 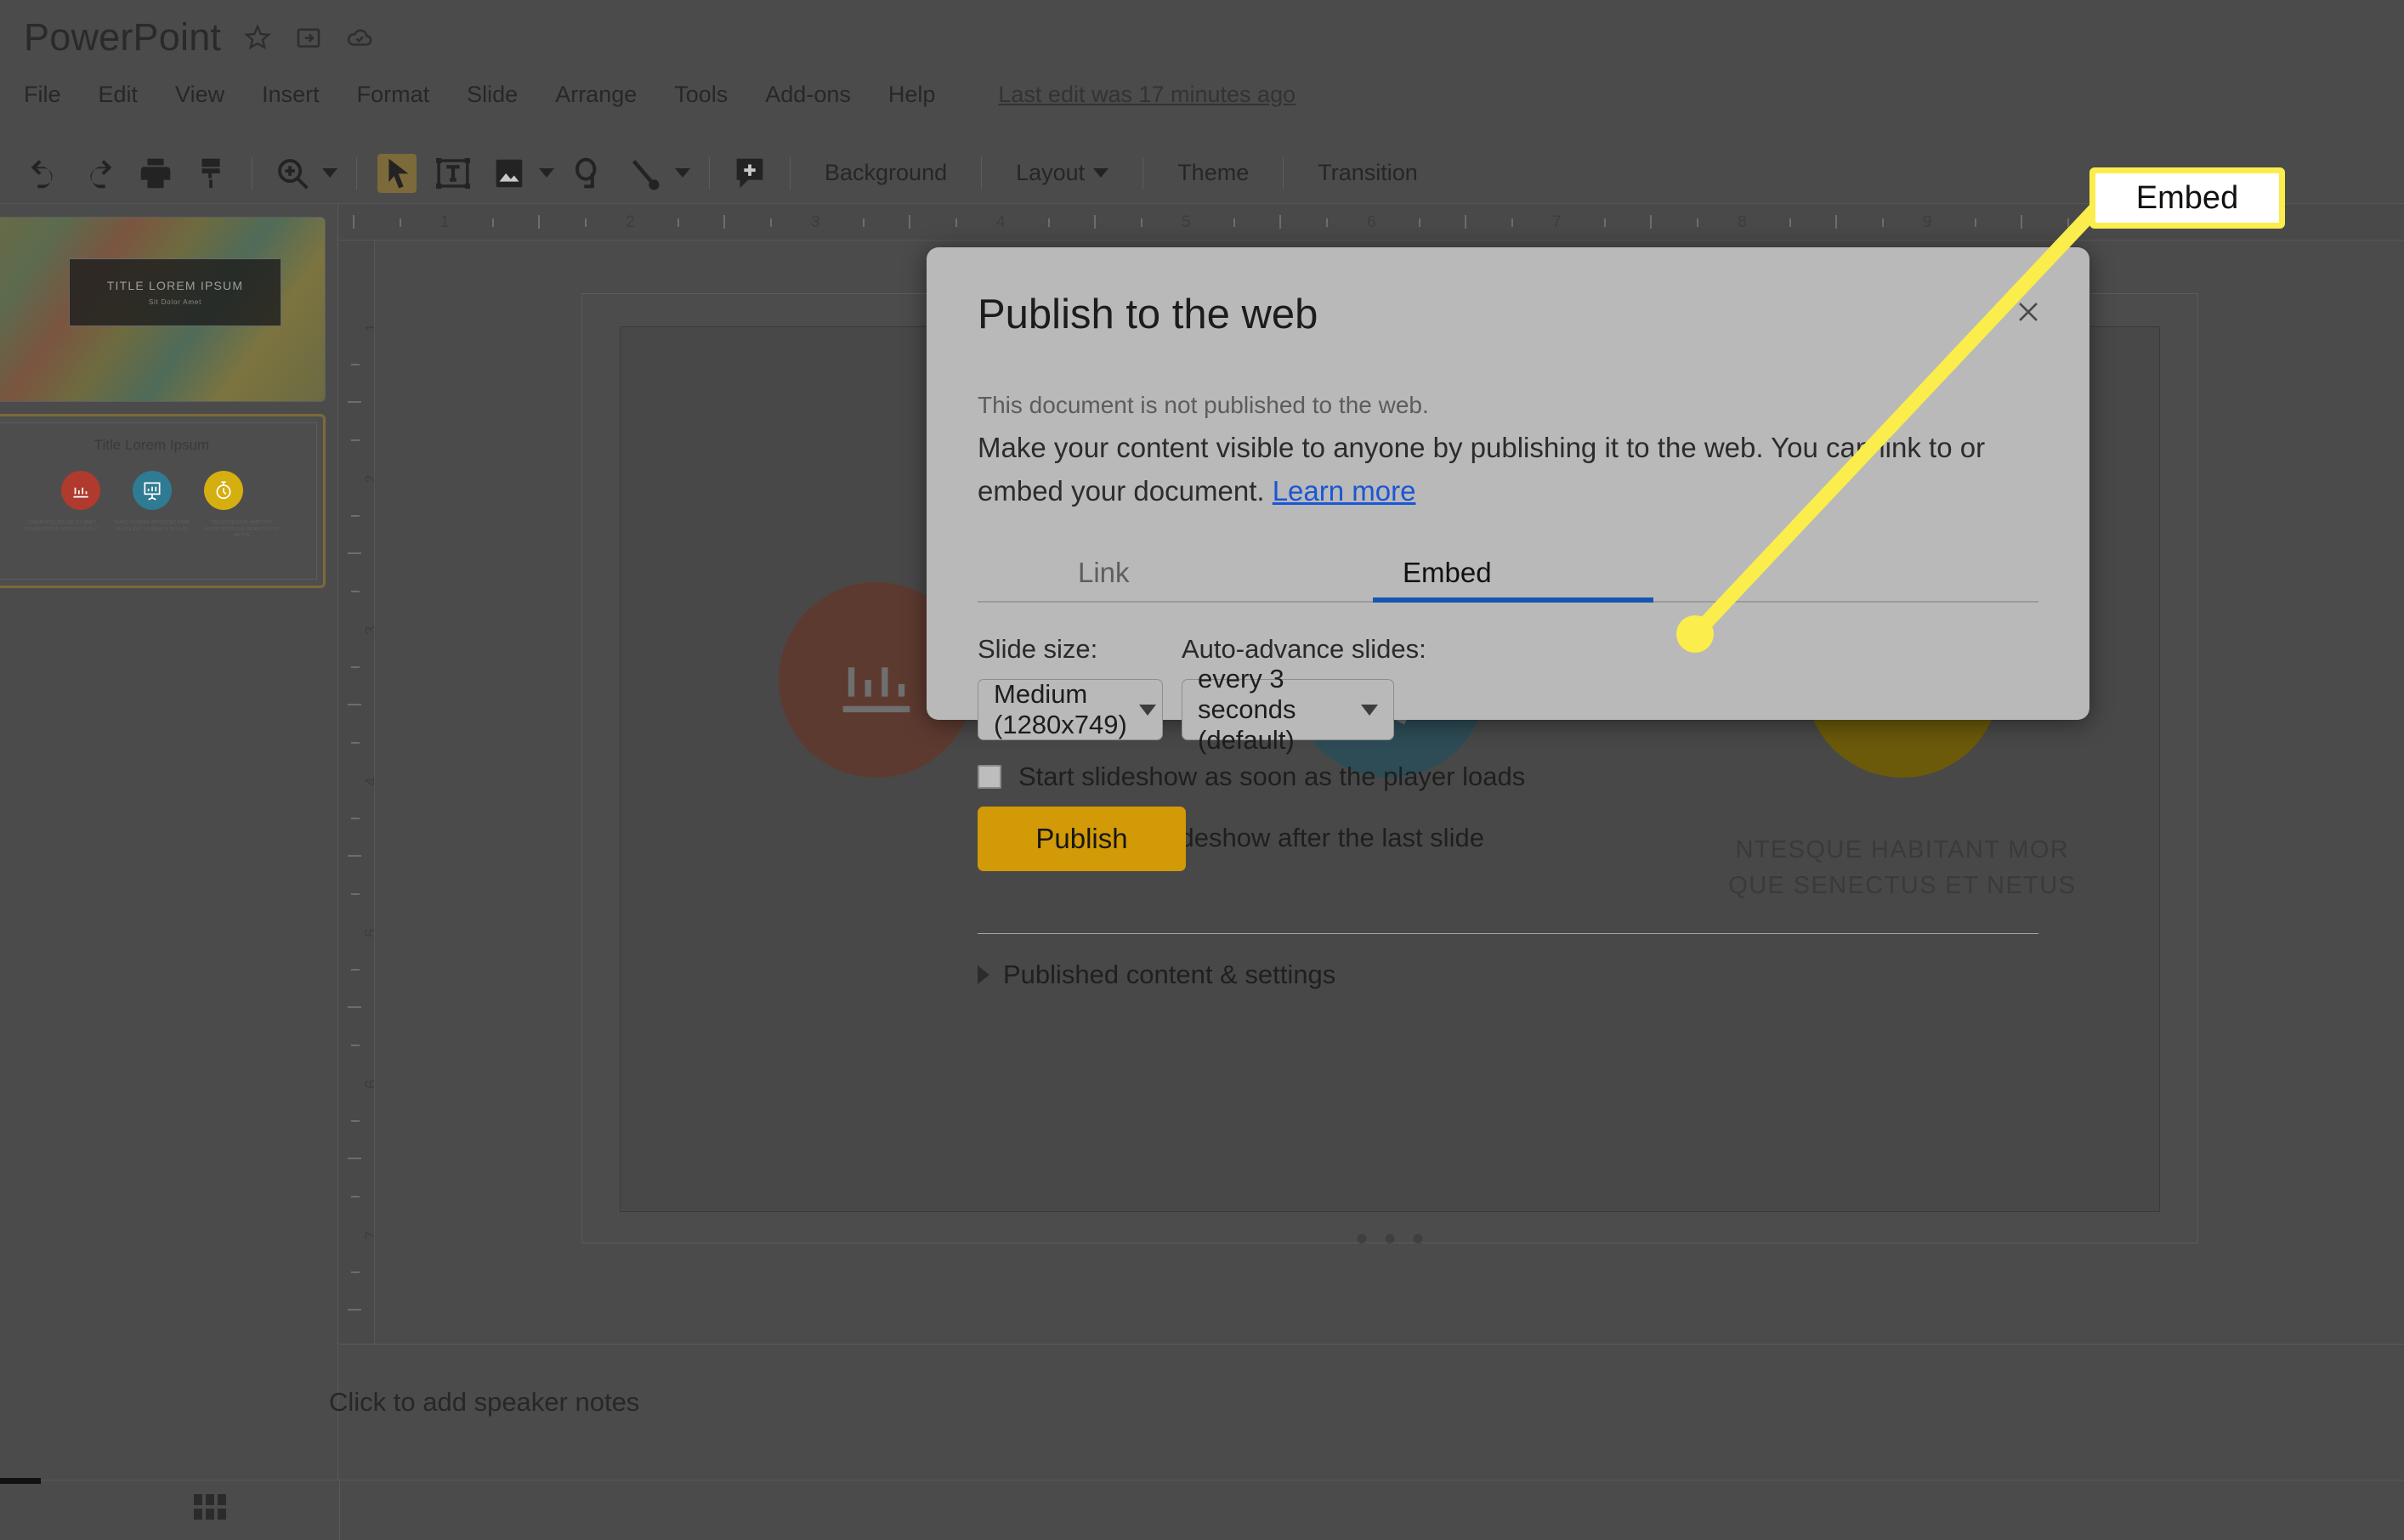 What do you see at coordinates (257, 38) in the screenshot?
I see `star-icon` at bounding box center [257, 38].